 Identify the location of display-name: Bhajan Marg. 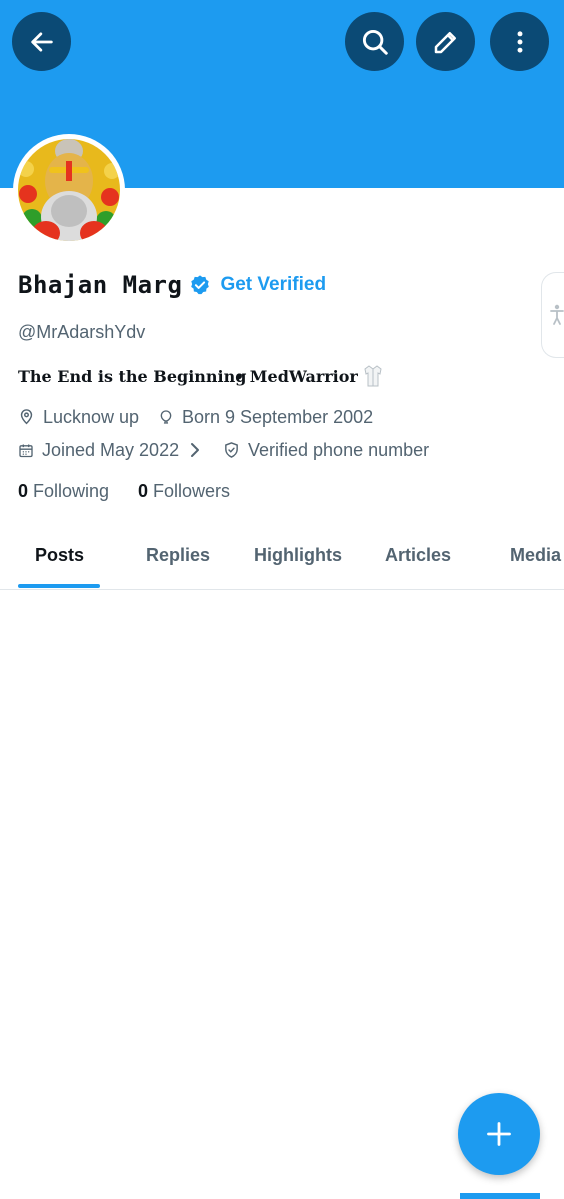
(100, 285).